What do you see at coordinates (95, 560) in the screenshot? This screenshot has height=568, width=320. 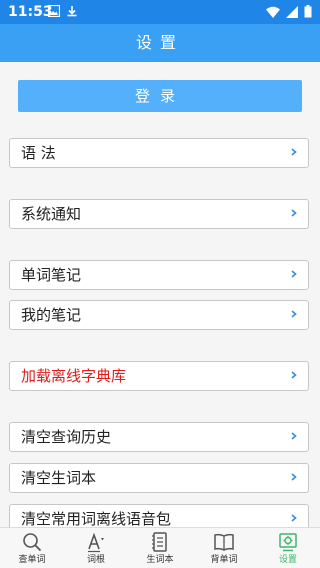 I see `nav-label: 词根` at bounding box center [95, 560].